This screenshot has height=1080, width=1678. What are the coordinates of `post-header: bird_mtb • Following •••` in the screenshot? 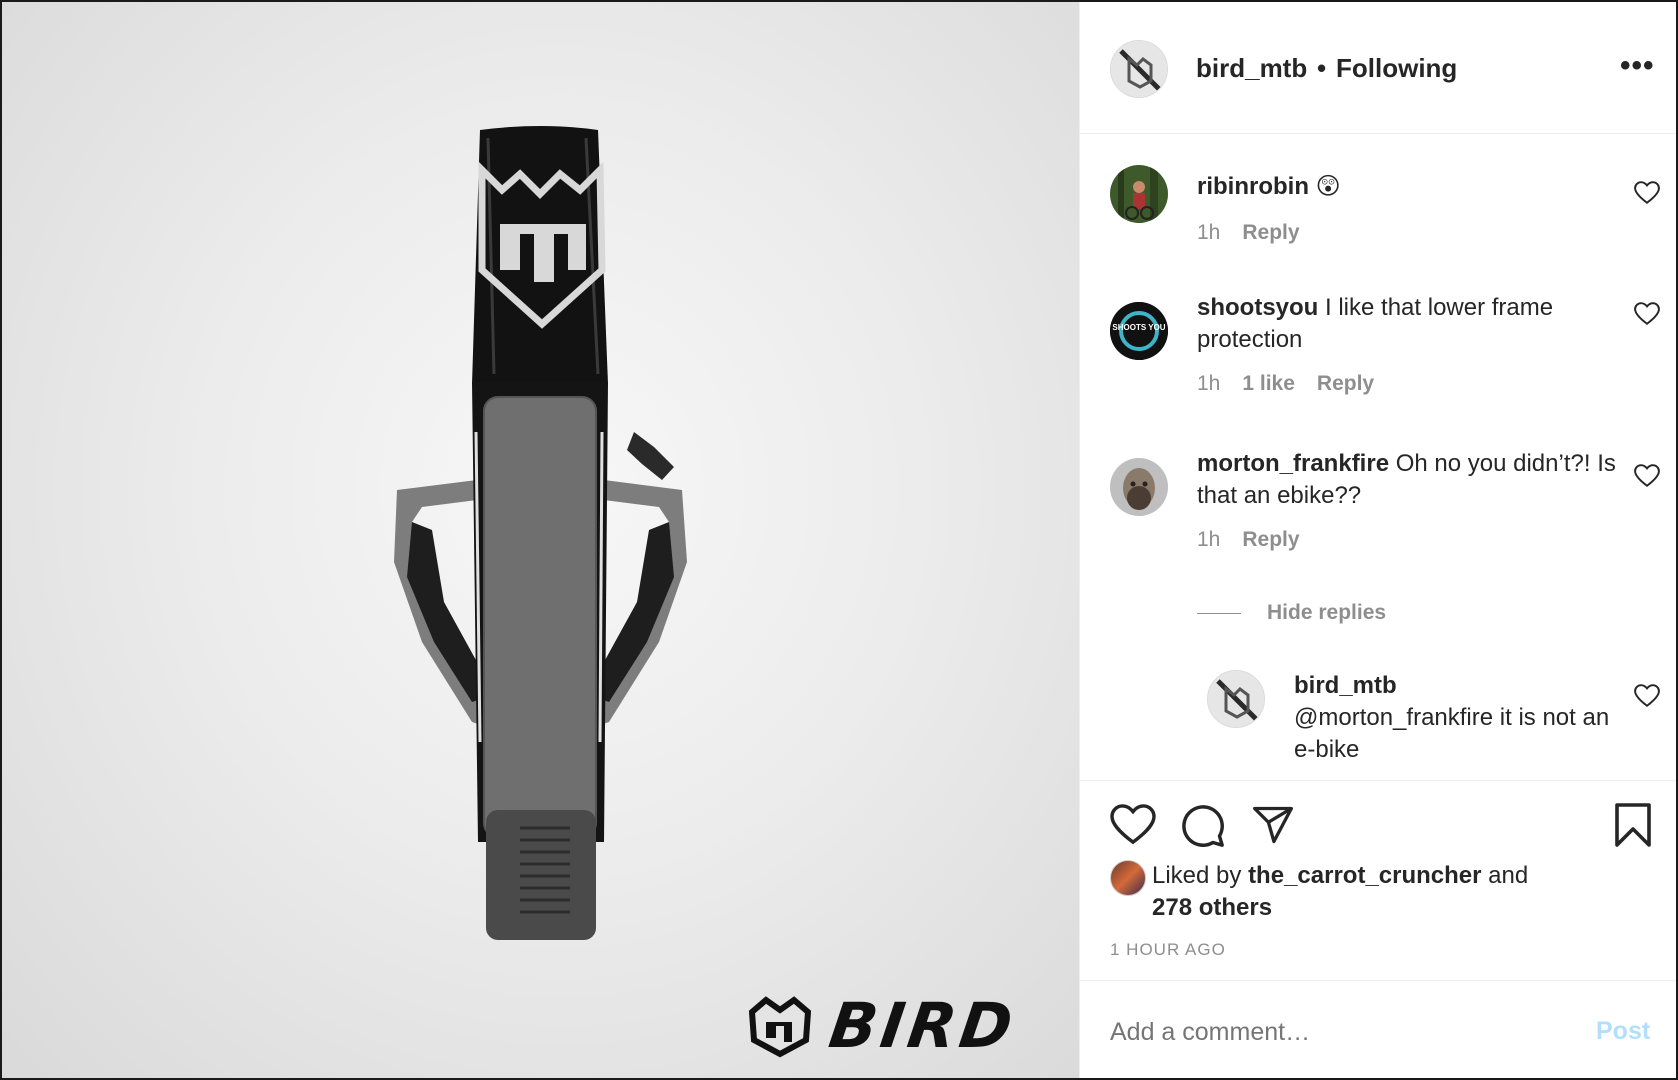 It's located at (1378, 68).